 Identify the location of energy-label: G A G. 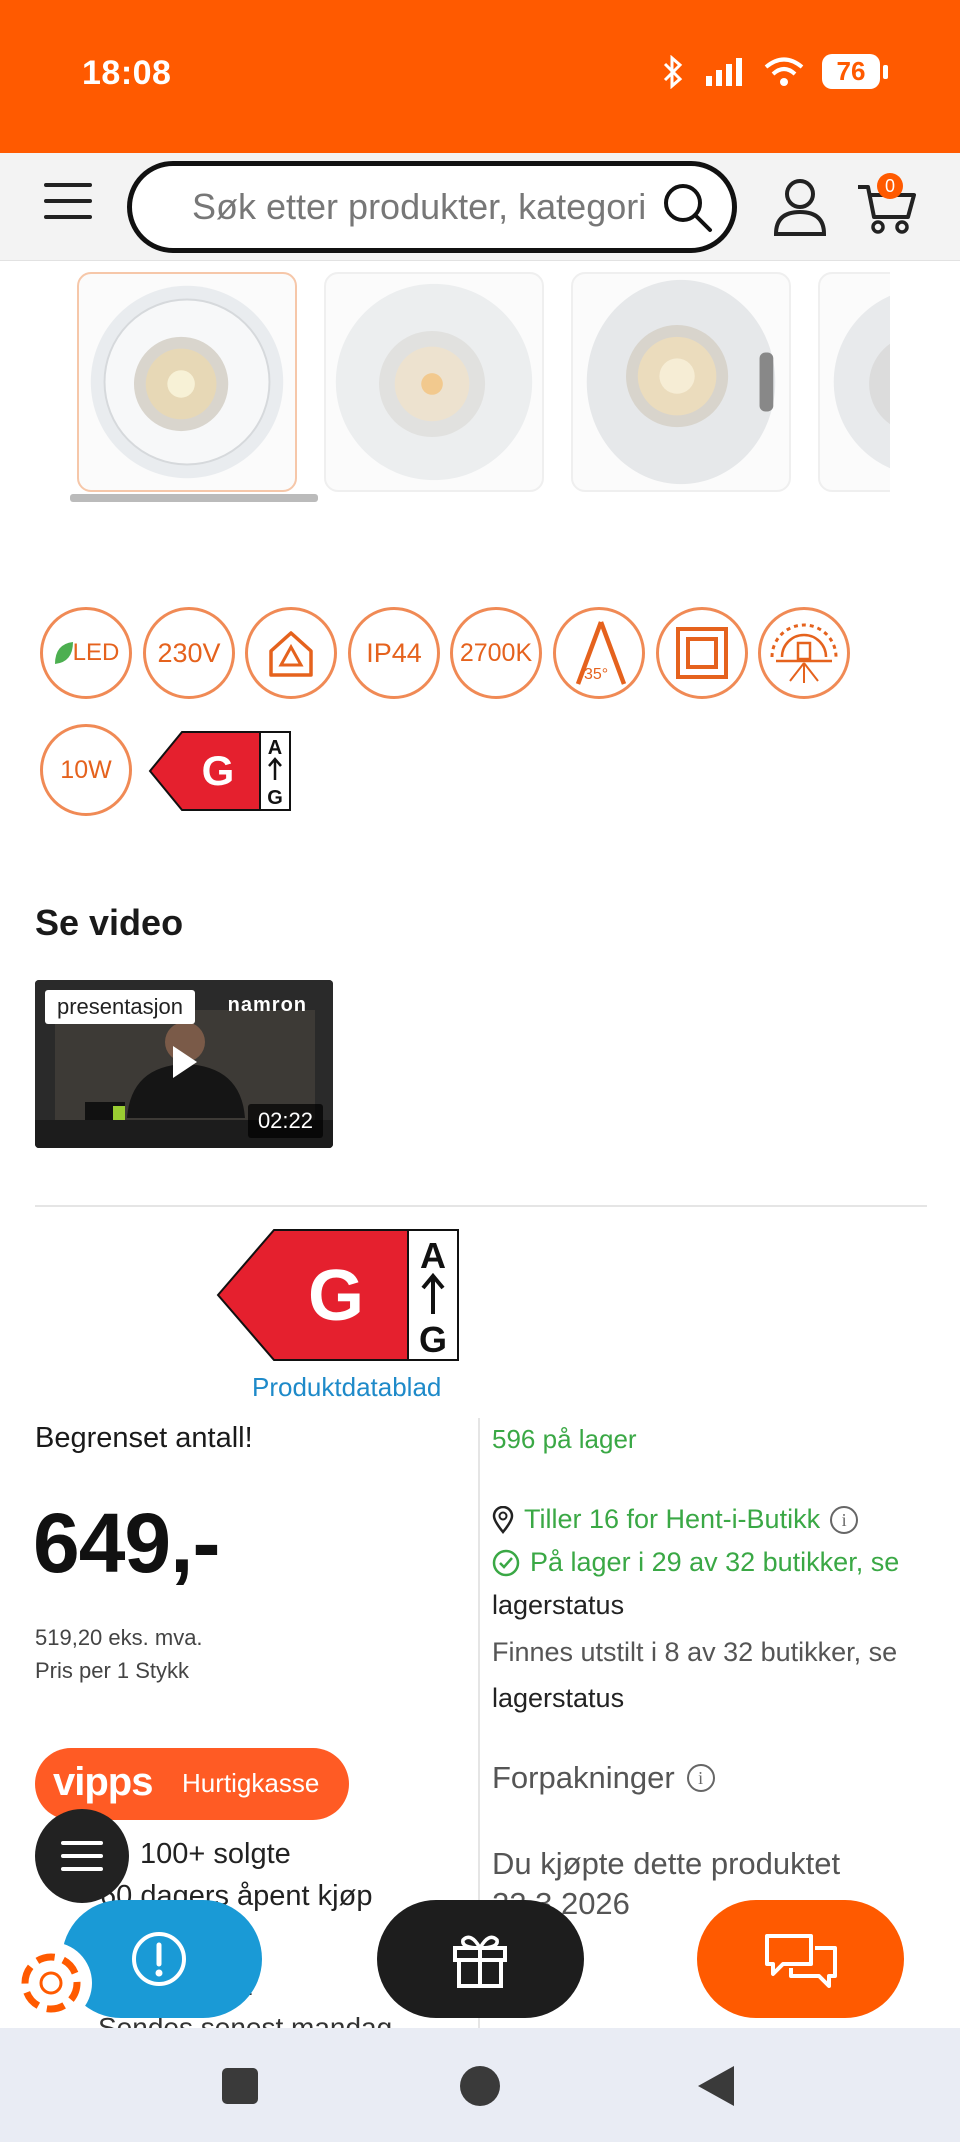
(338, 1295).